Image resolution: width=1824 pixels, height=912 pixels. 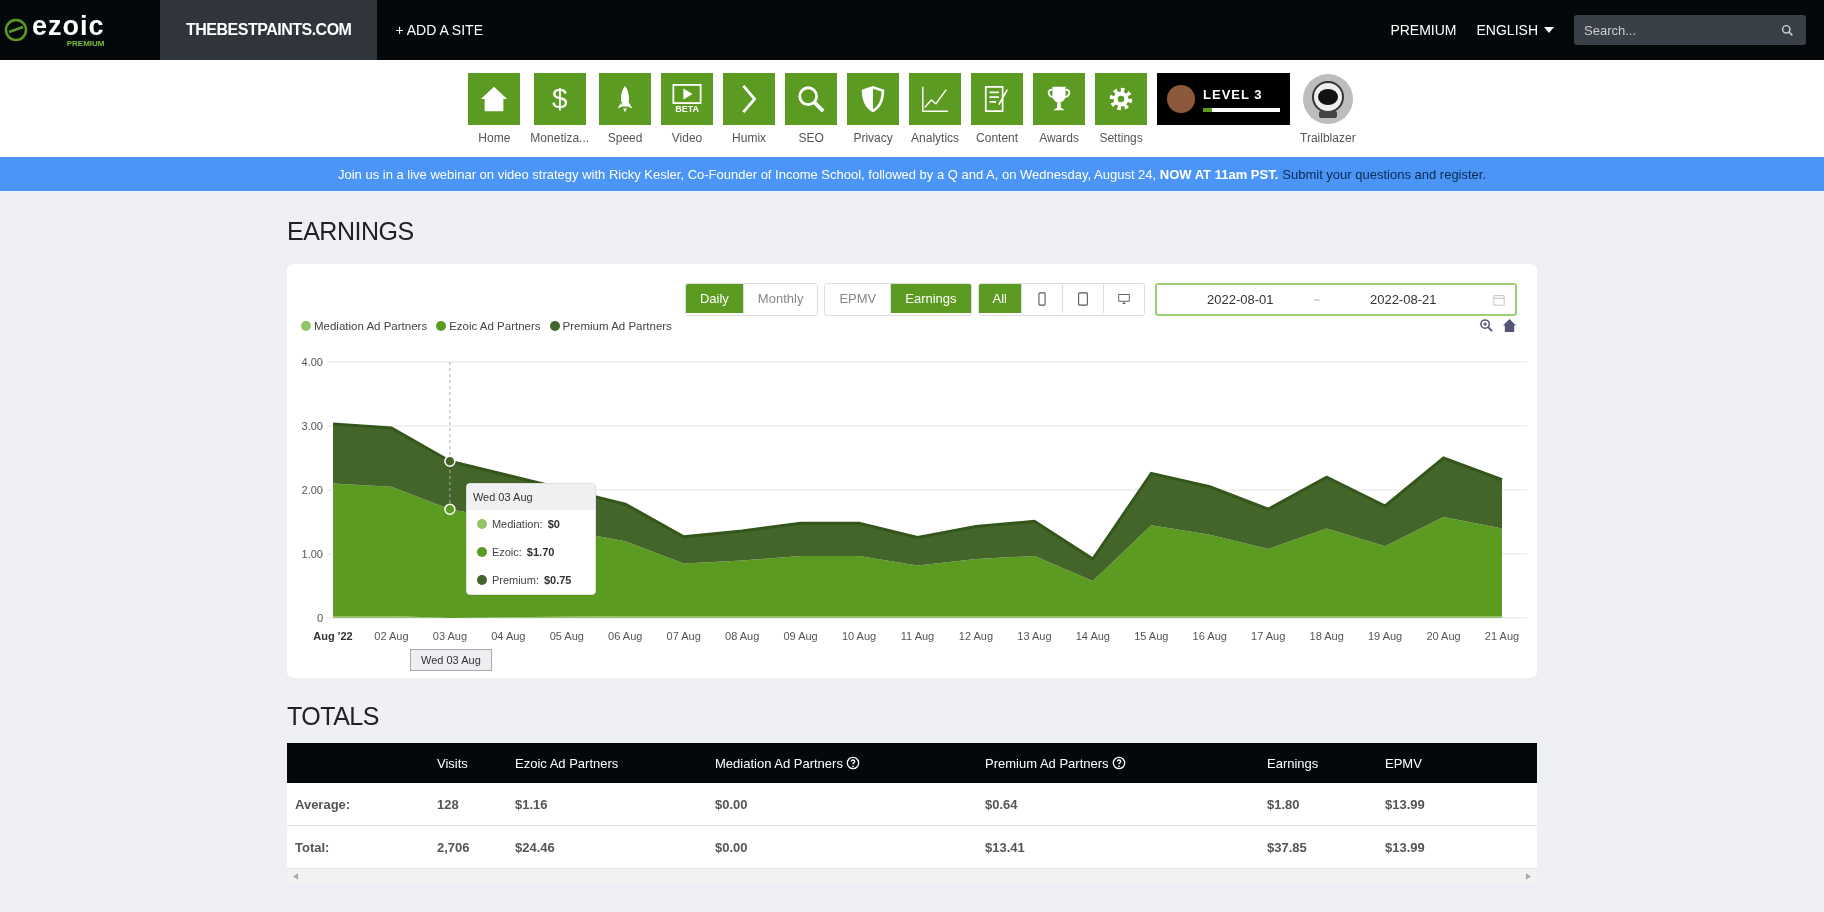 I want to click on zoom-icon, so click(x=1486, y=325).